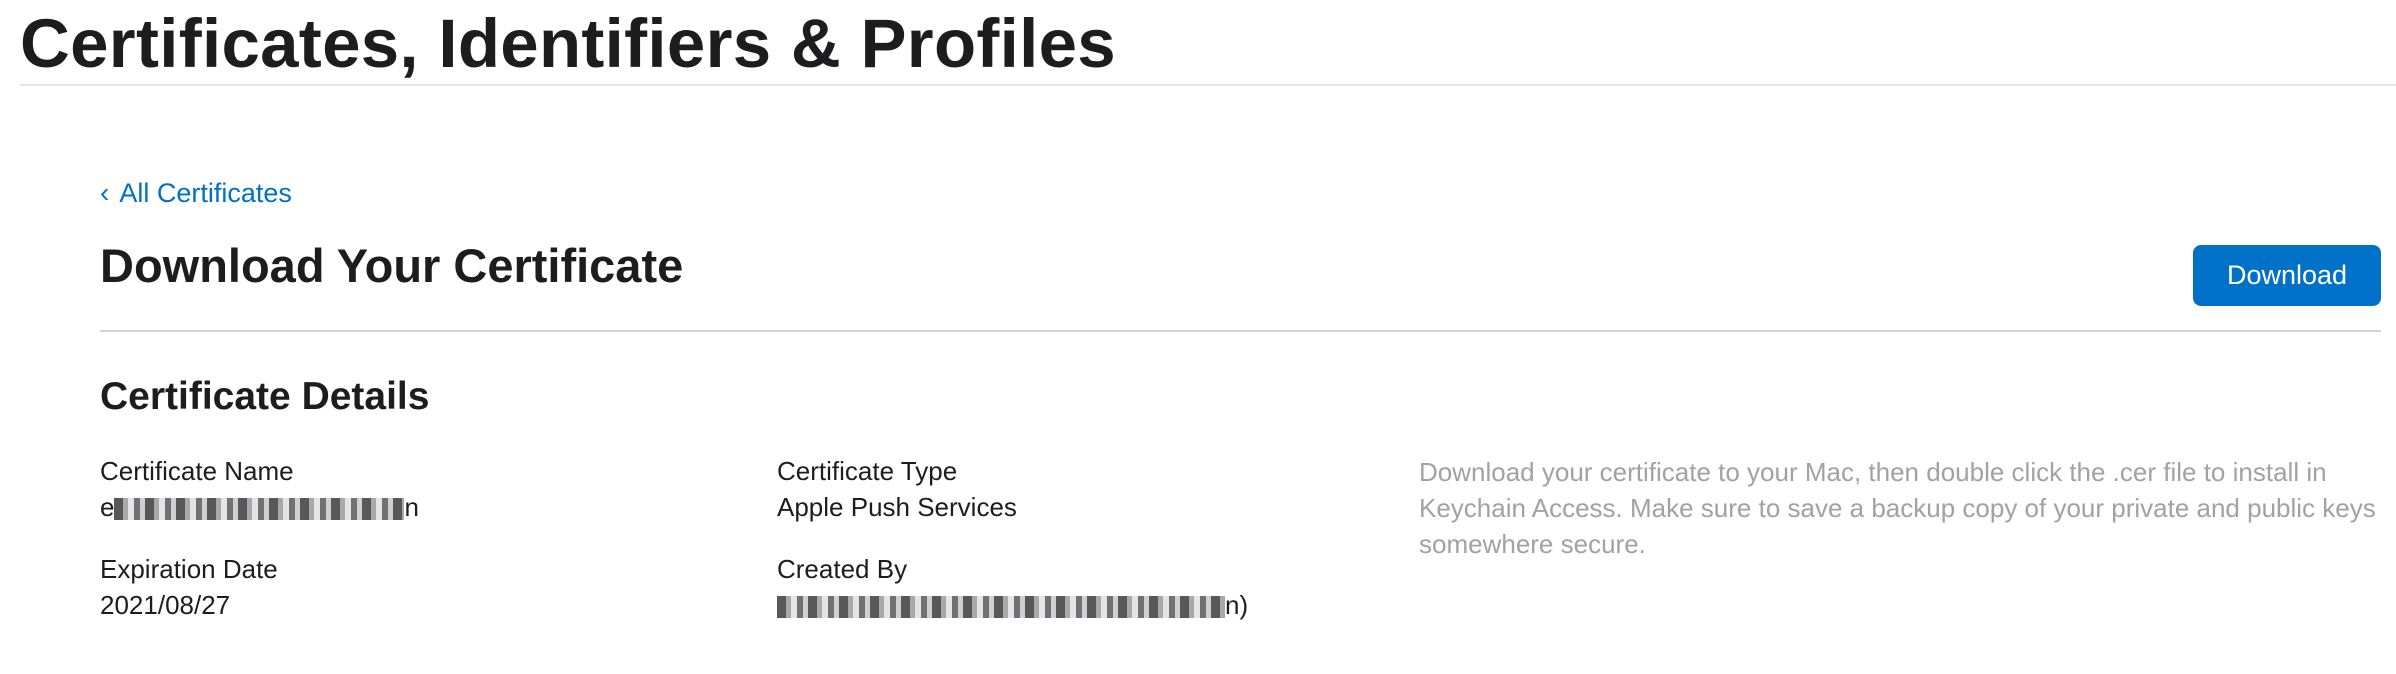 The width and height of the screenshot is (2396, 674). I want to click on created-by-value: n), so click(1012, 605).